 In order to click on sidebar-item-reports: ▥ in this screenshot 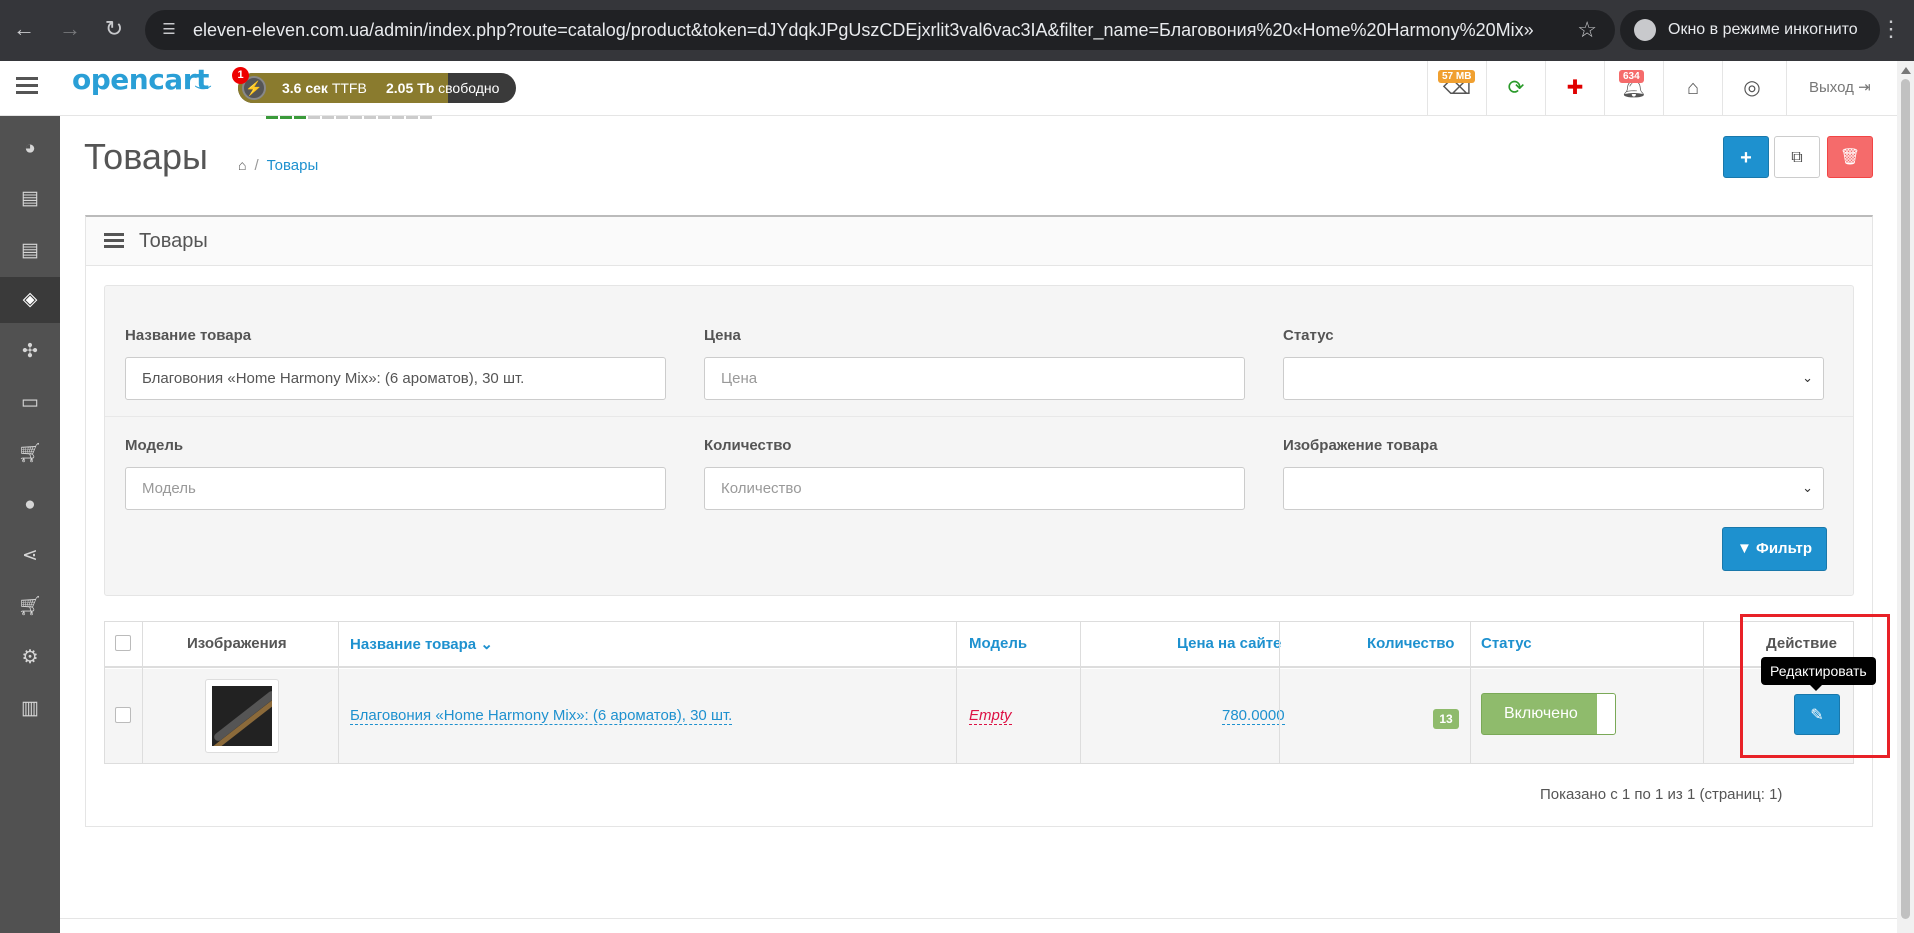, I will do `click(30, 709)`.